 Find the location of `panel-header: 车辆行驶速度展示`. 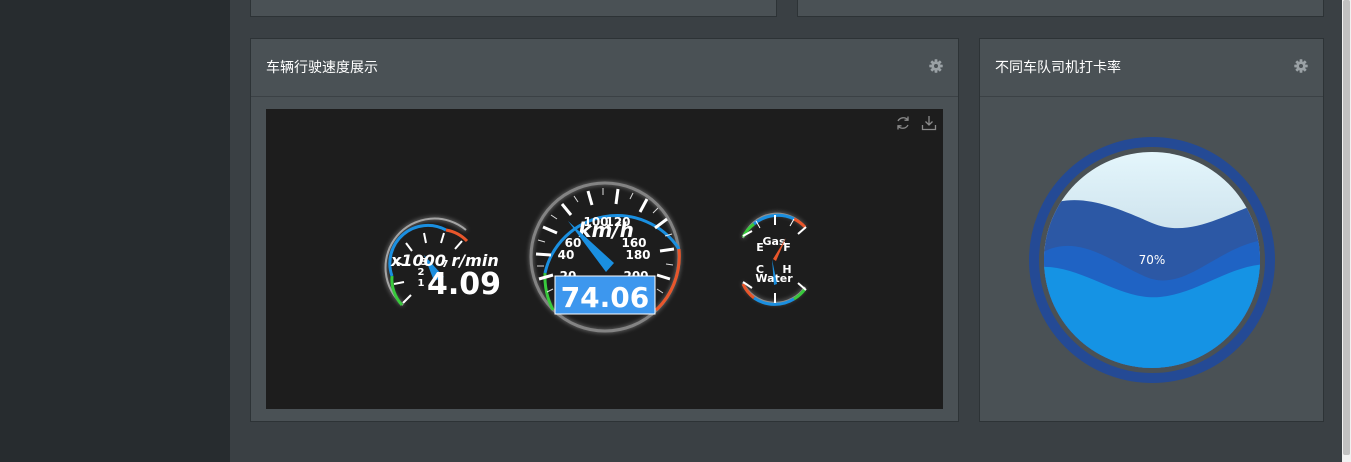

panel-header: 车辆行驶速度展示 is located at coordinates (604, 68).